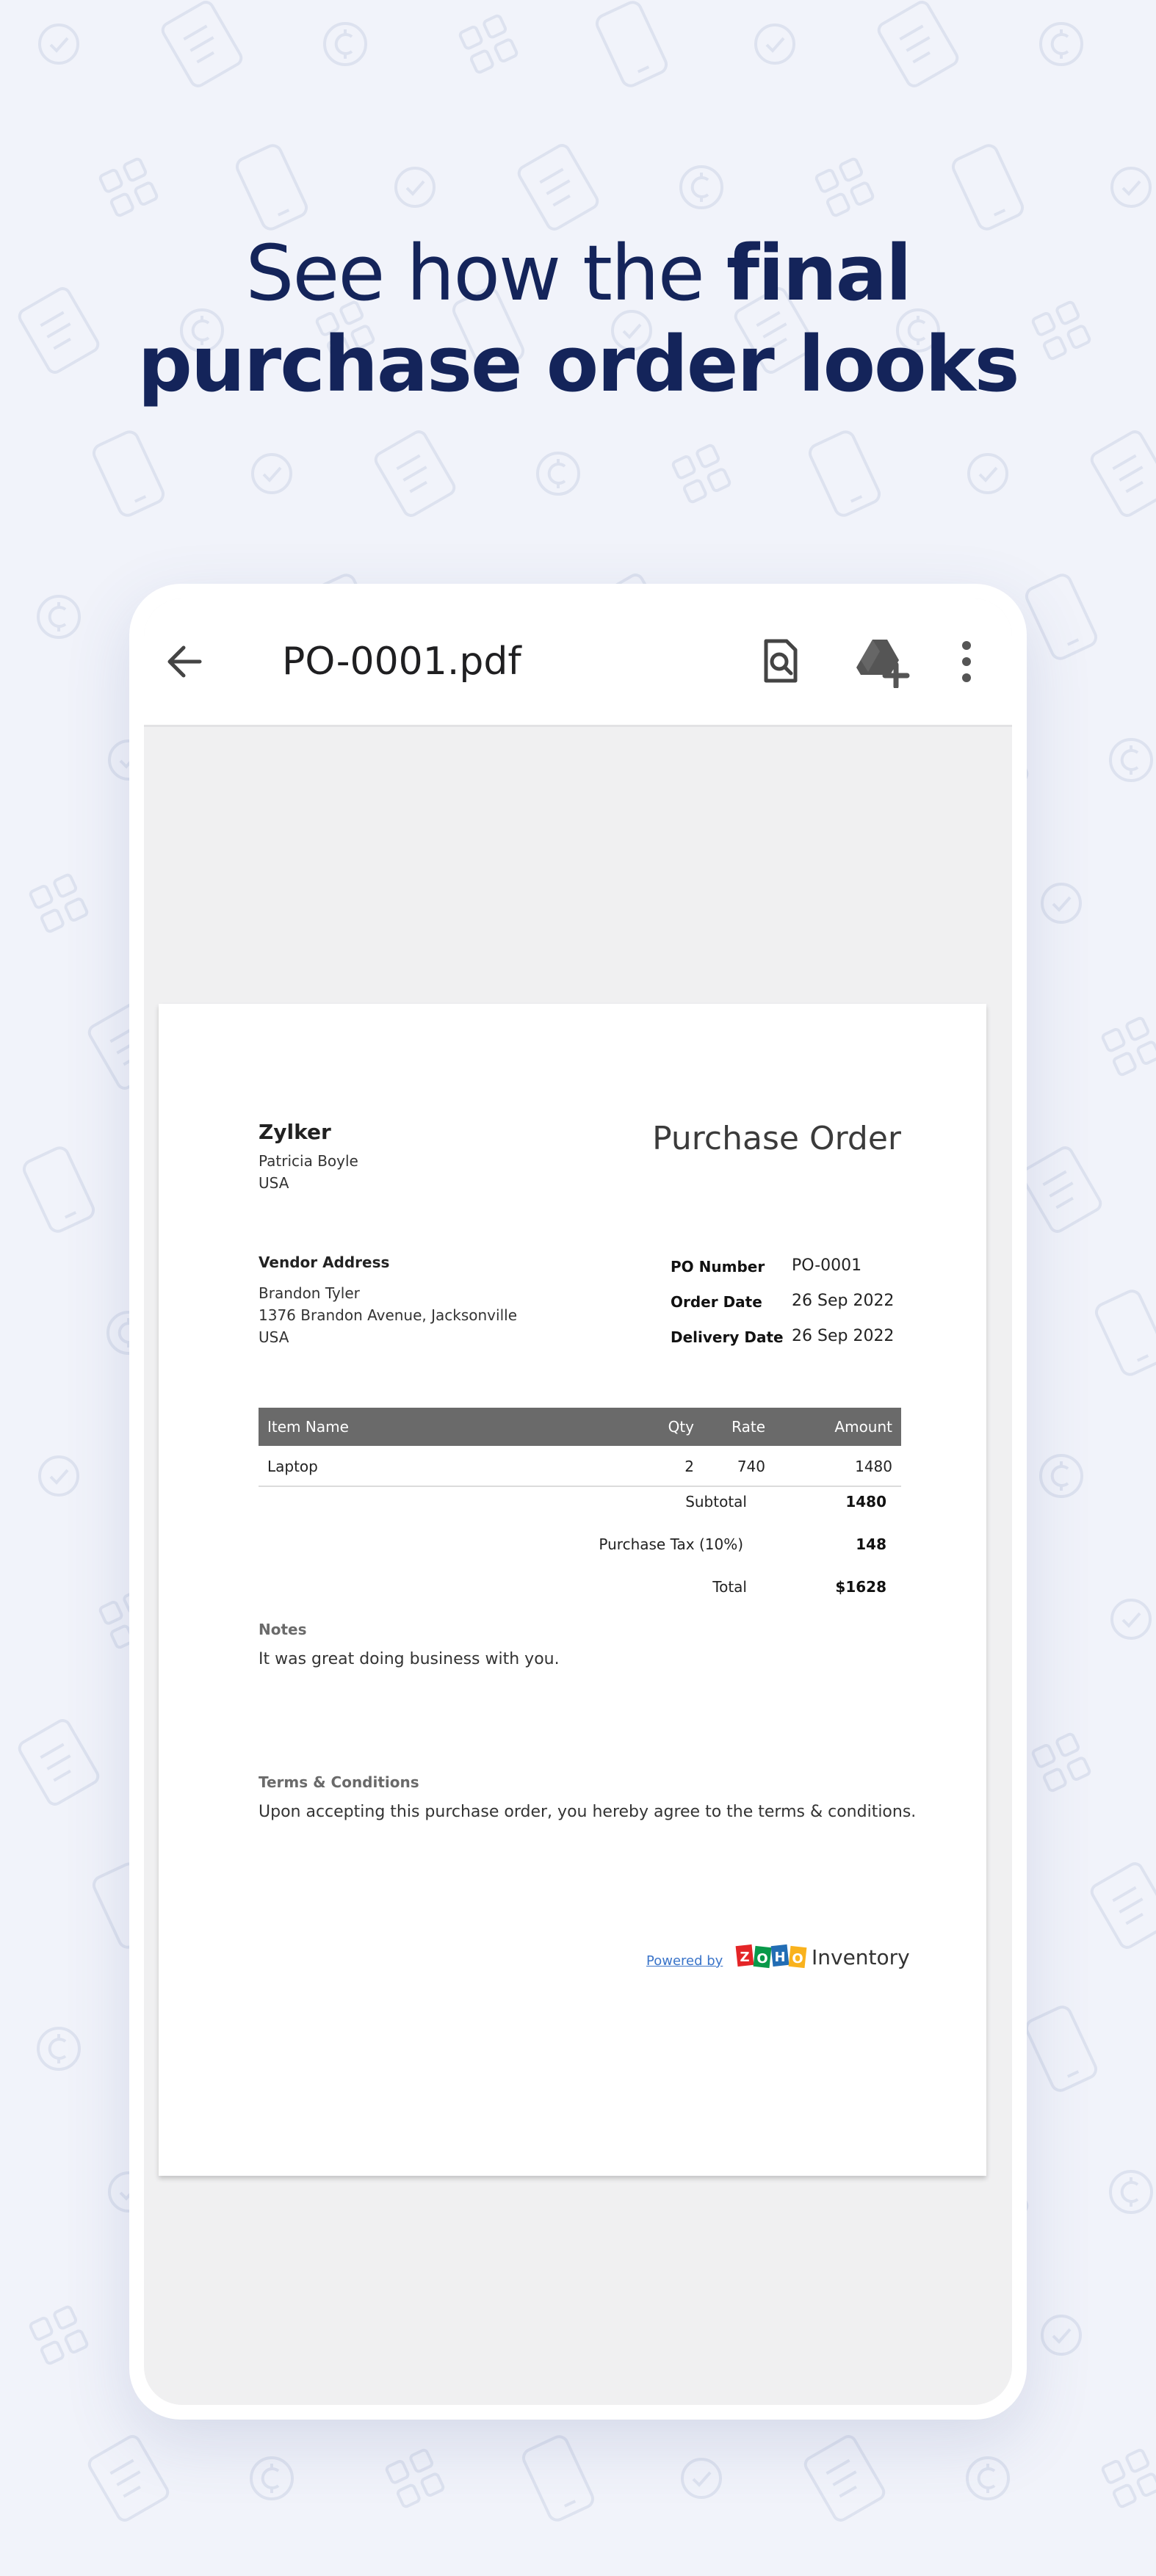 The height and width of the screenshot is (2576, 1156). Describe the element at coordinates (819, 273) in the screenshot. I see `headline-bold-text: final` at that location.